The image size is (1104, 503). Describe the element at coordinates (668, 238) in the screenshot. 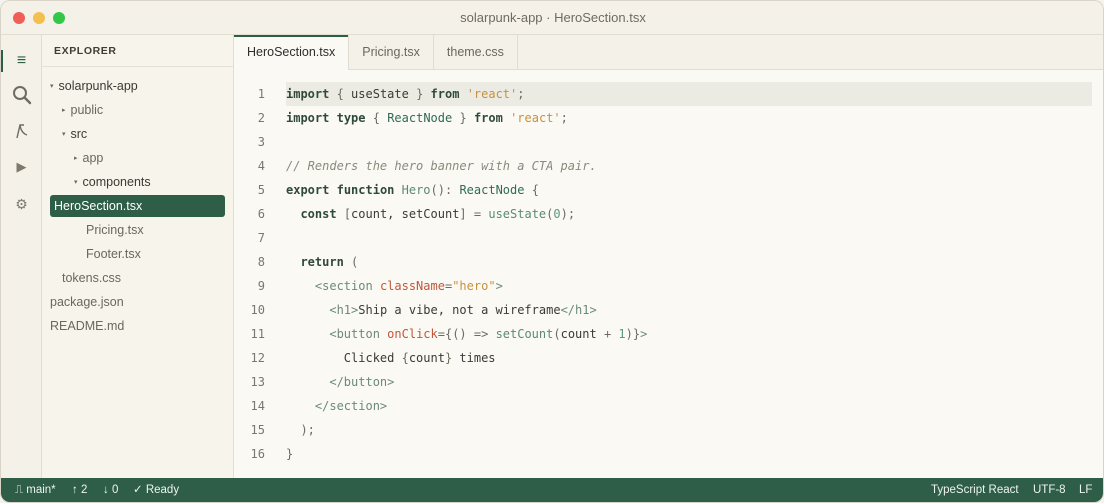

I see `code-line: 7` at that location.